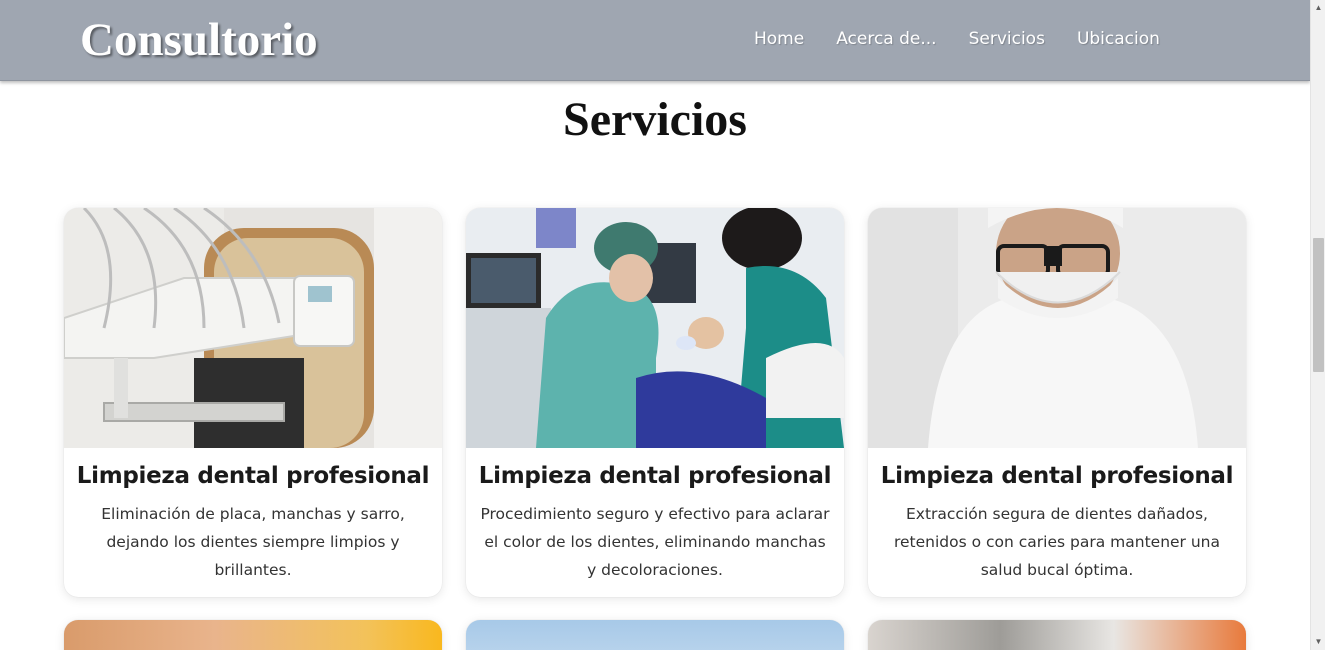 This screenshot has height=650, width=1325. What do you see at coordinates (957, 39) in the screenshot?
I see `nav-links: Home Acerca de... Servicios Ubicacion` at bounding box center [957, 39].